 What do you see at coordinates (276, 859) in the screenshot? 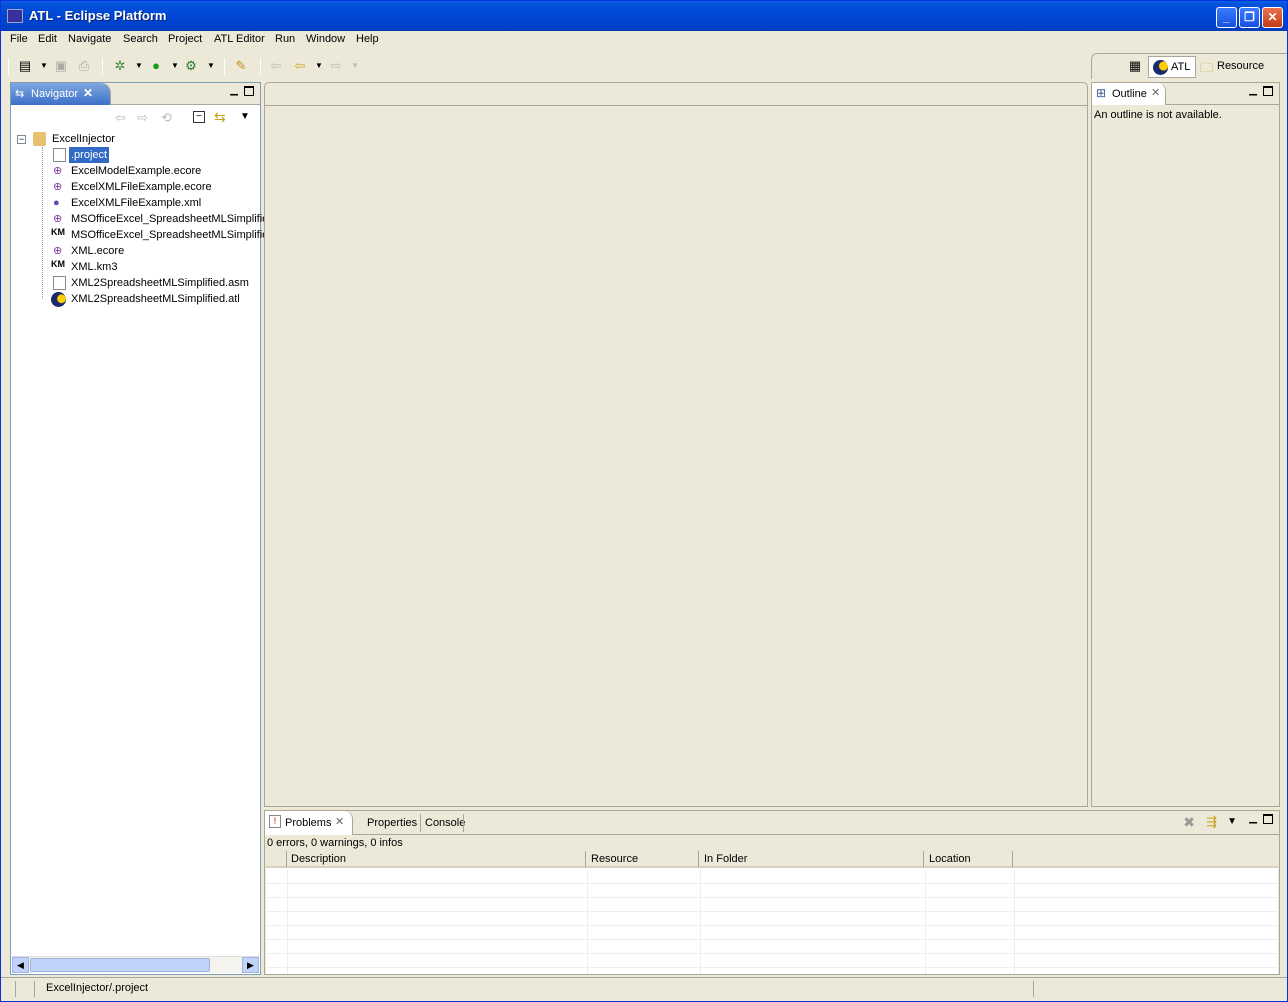
I see `column-header-type` at bounding box center [276, 859].